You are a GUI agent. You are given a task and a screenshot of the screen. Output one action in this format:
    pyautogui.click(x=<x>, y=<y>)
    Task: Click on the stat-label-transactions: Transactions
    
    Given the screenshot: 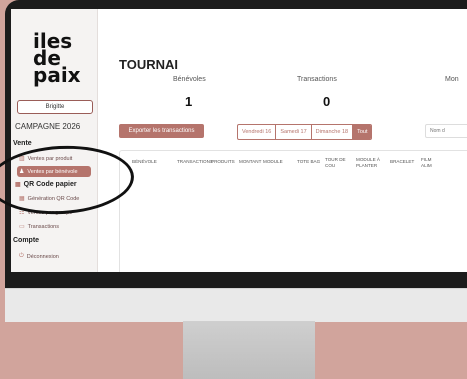 What is the action you would take?
    pyautogui.click(x=317, y=79)
    